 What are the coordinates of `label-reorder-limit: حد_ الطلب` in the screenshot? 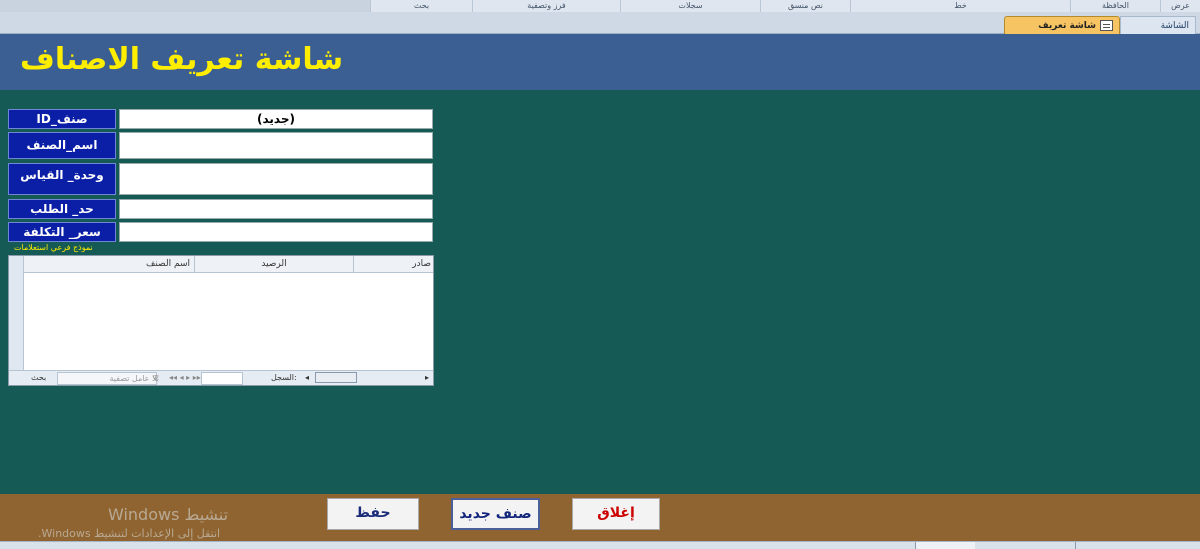 It's located at (62, 209).